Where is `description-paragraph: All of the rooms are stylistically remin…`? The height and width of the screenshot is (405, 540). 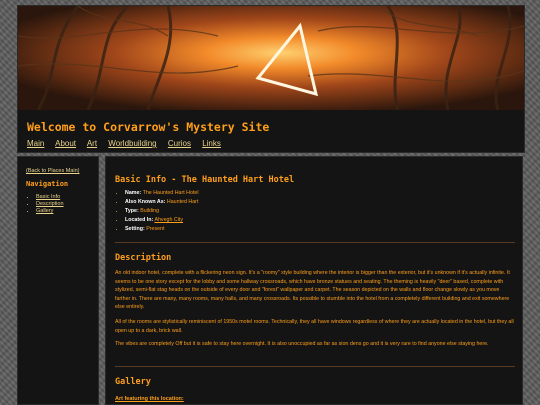
description-paragraph: All of the rooms are stylistically remin… is located at coordinates (314, 326).